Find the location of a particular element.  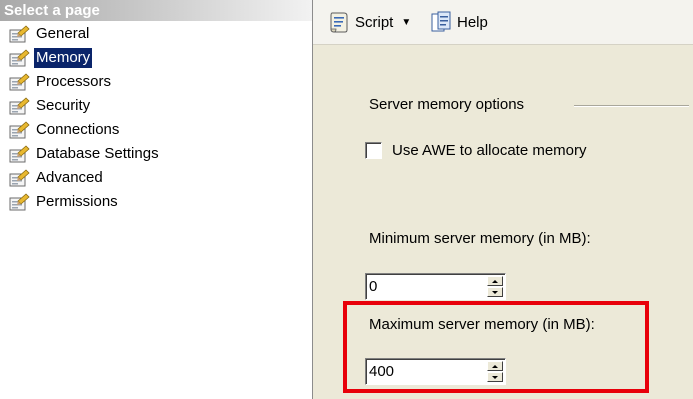

awe-checkbox is located at coordinates (373, 150).